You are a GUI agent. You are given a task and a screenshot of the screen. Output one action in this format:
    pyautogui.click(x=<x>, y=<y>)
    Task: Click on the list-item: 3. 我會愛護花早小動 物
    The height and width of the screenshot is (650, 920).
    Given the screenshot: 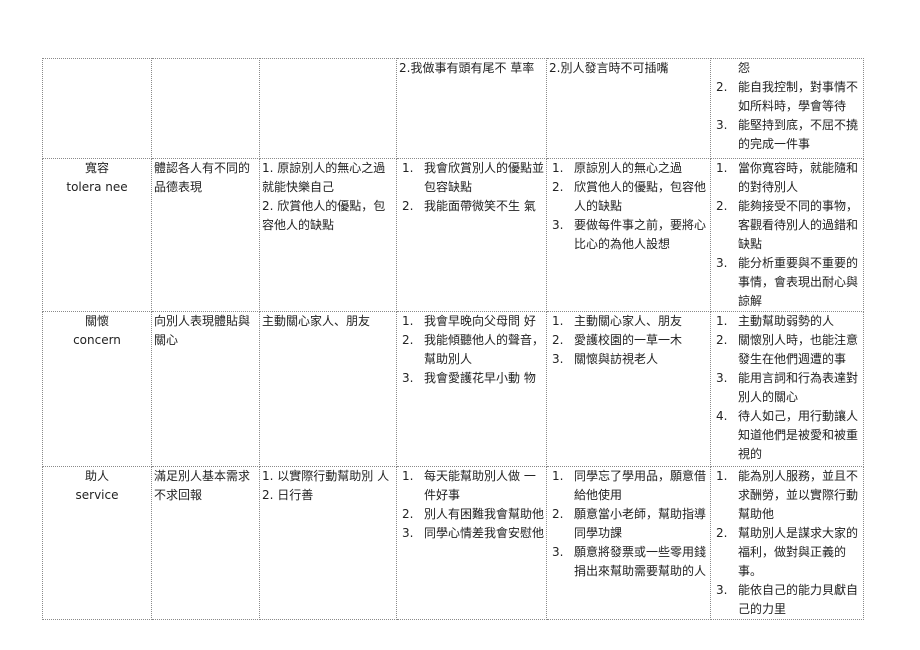 What is the action you would take?
    pyautogui.click(x=469, y=378)
    